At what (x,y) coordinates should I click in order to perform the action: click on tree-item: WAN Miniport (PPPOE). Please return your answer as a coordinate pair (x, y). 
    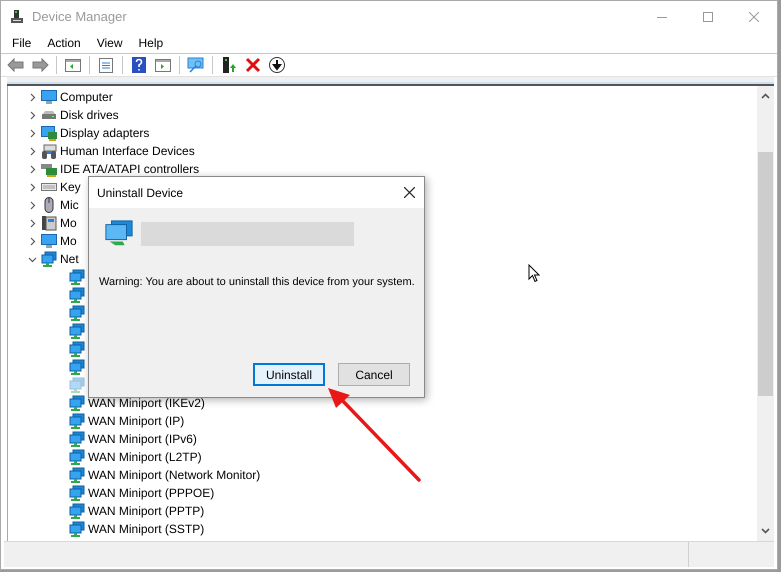
    Looking at the image, I should click on (151, 493).